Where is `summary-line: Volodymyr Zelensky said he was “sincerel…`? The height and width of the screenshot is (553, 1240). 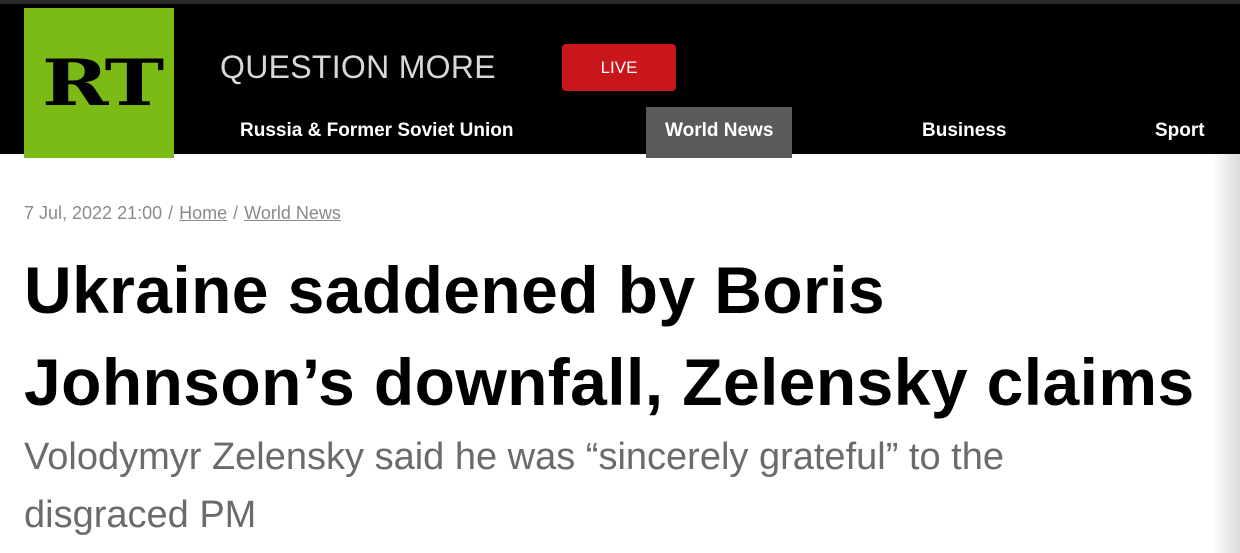 summary-line: Volodymyr Zelensky said he was “sincerel… is located at coordinates (514, 457).